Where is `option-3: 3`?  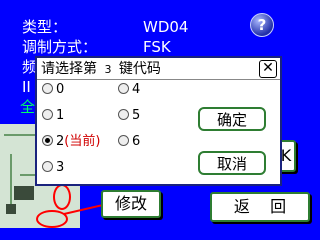 option-3: 3 is located at coordinates (53, 168).